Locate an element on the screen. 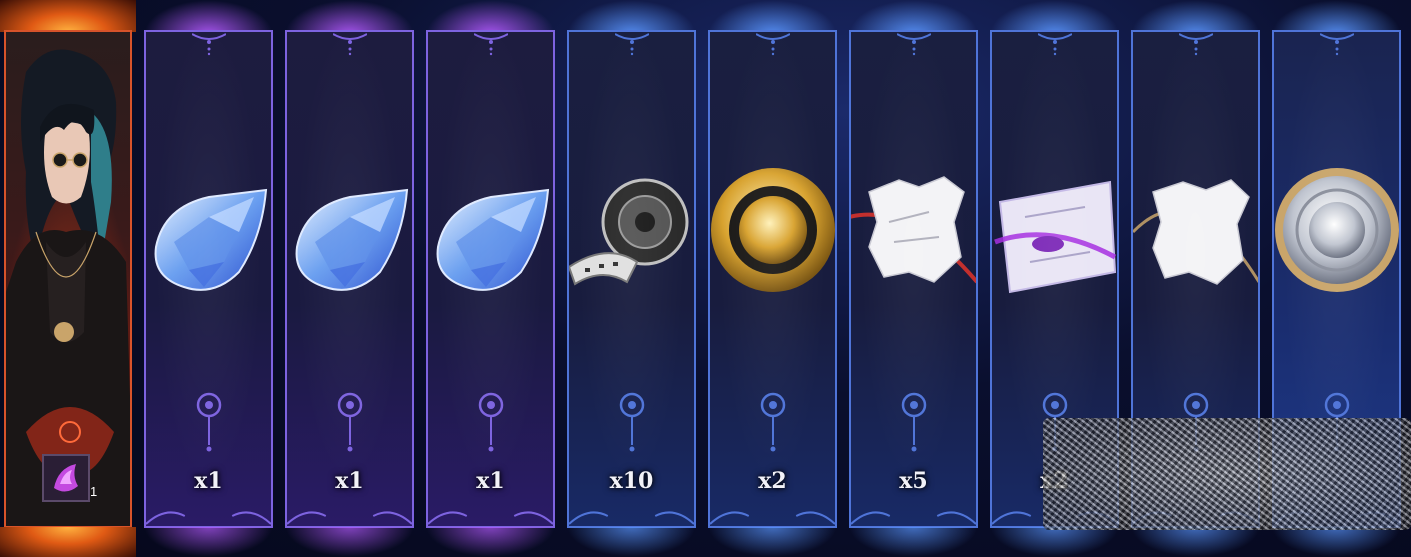  quantity-label: x2 is located at coordinates (772, 481).